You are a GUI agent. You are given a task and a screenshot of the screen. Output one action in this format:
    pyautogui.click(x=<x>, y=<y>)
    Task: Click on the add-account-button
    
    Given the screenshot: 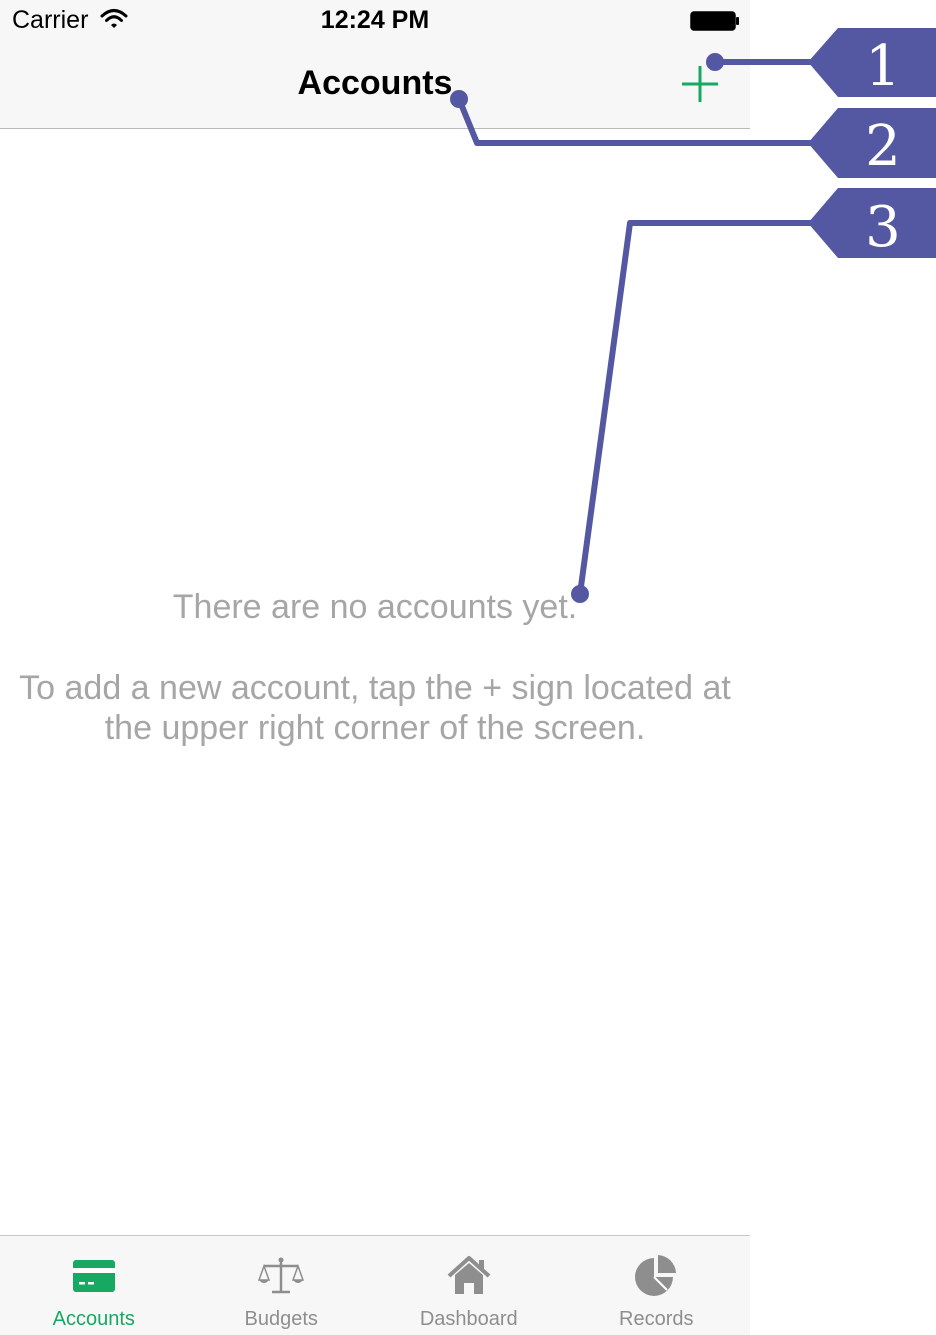 What is the action you would take?
    pyautogui.click(x=700, y=84)
    